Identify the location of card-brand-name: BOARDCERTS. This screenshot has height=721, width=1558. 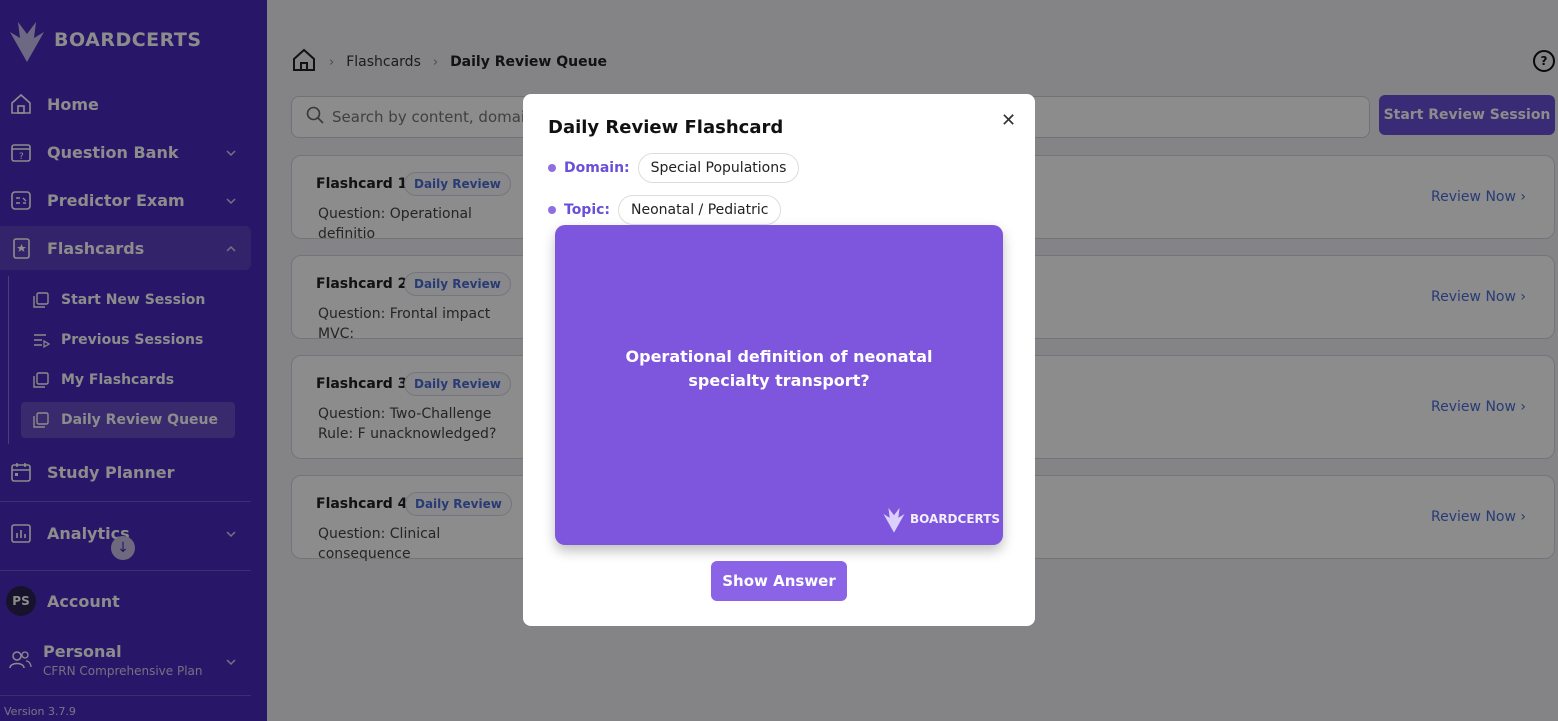
(955, 519).